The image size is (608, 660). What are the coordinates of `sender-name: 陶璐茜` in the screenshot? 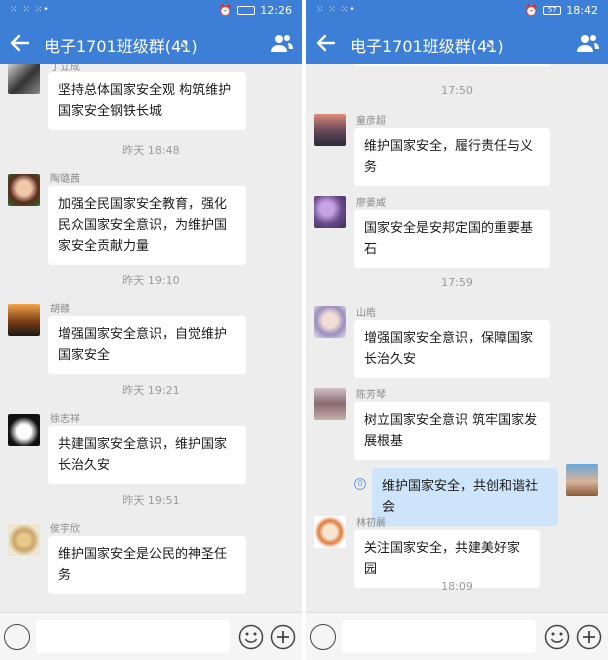 It's located at (65, 179).